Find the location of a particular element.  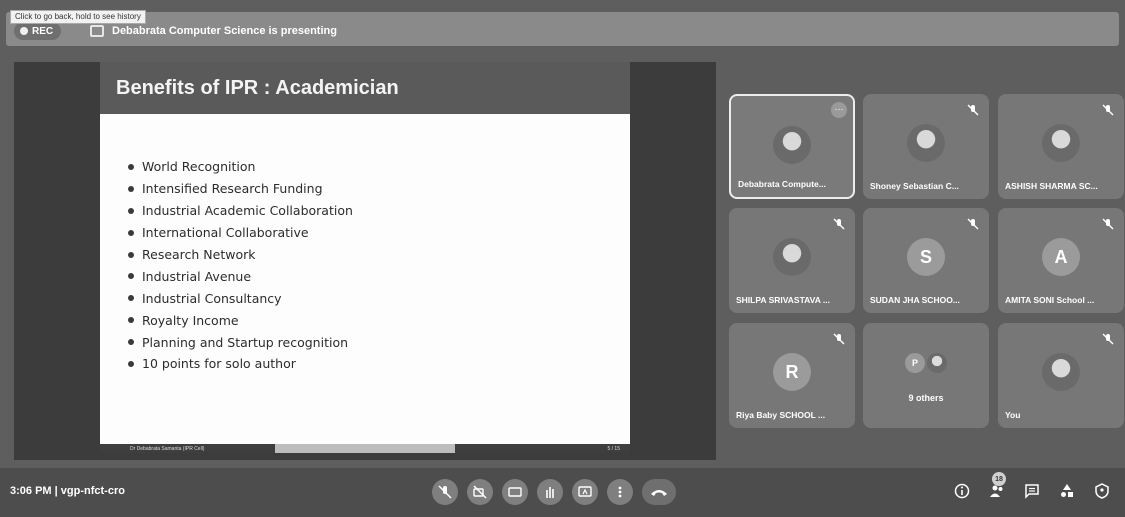

record-dot-icon is located at coordinates (24, 31).